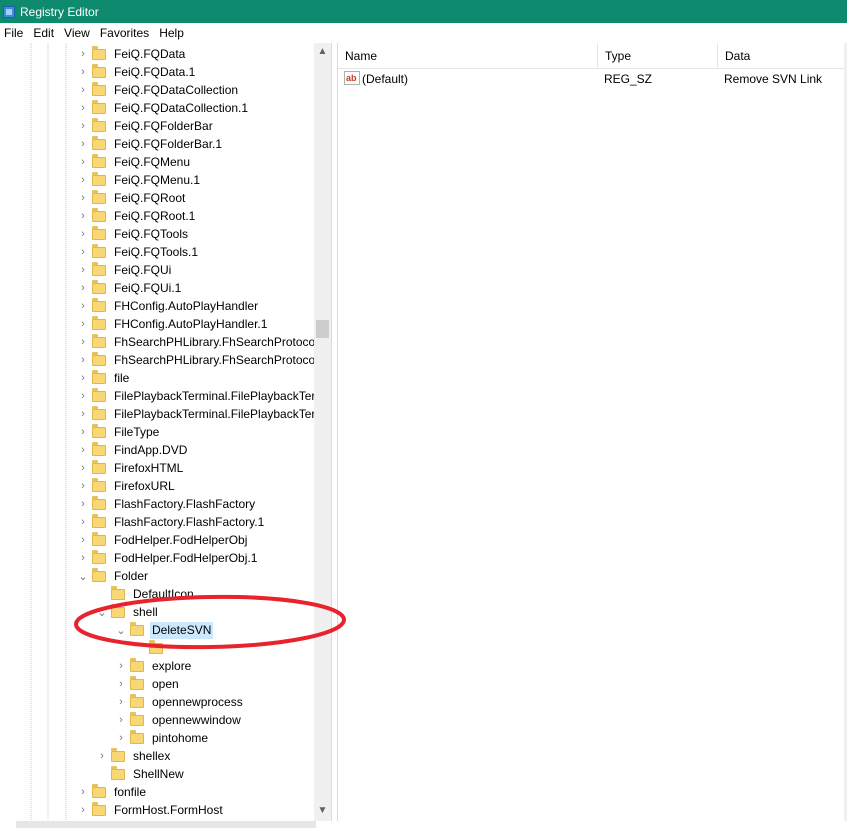  What do you see at coordinates (14, 33) in the screenshot?
I see `menu-file: File` at bounding box center [14, 33].